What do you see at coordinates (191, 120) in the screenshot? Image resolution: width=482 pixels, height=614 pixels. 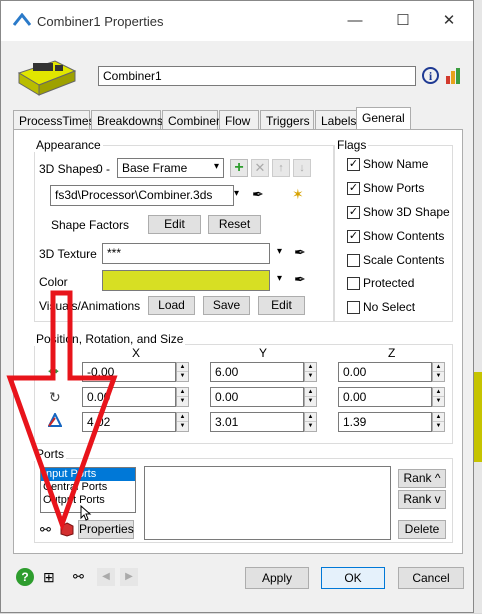 I see `tab-combiner: Combiner` at bounding box center [191, 120].